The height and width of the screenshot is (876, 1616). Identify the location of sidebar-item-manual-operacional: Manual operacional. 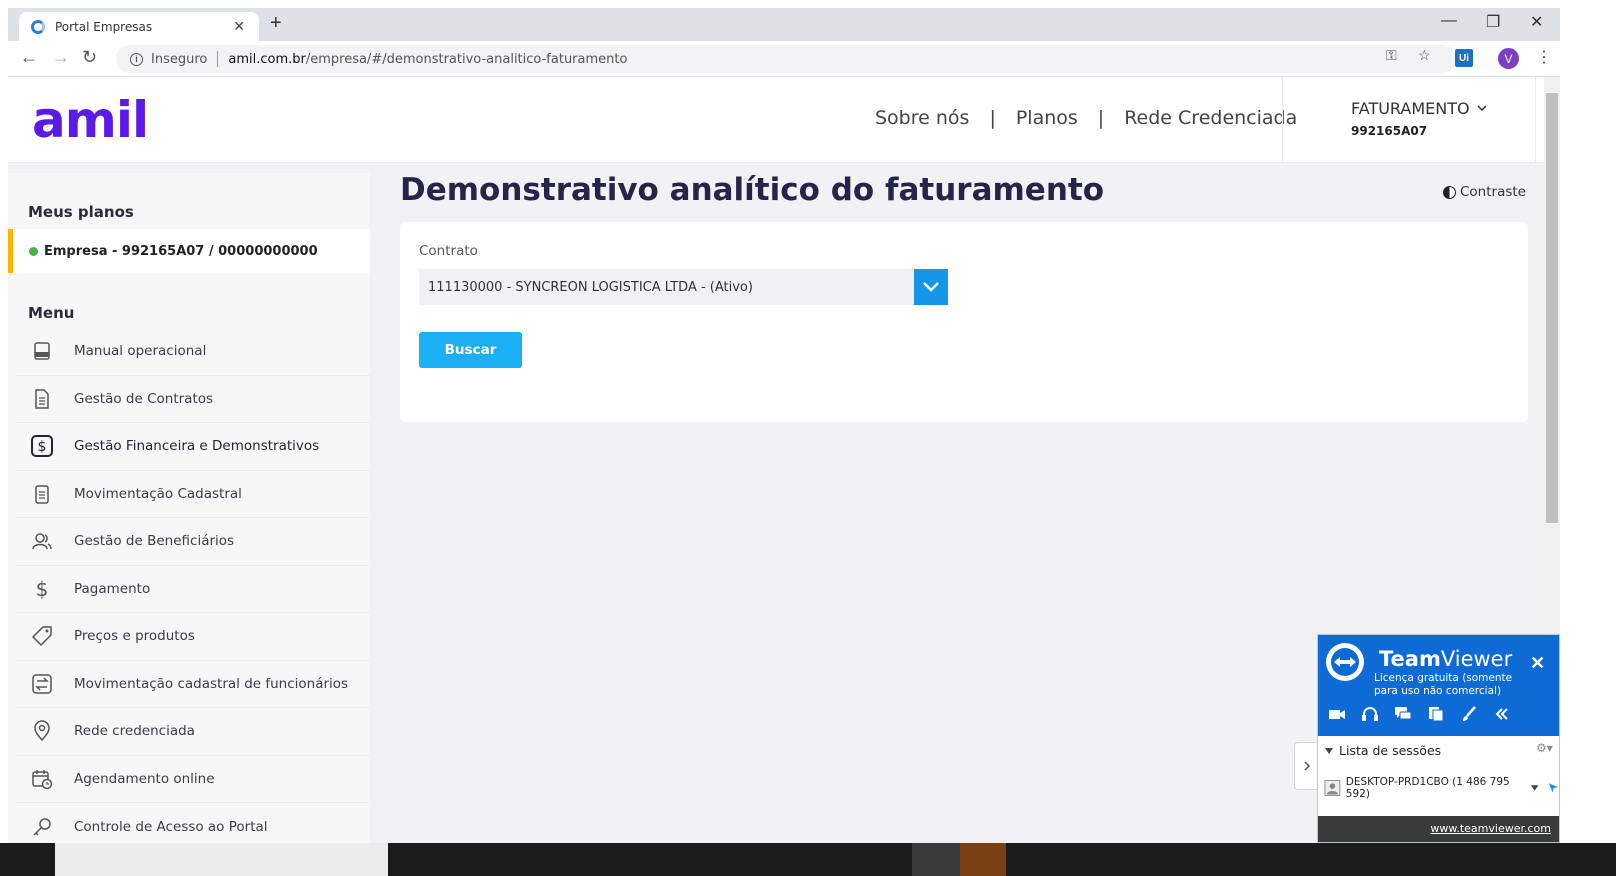
(193, 352).